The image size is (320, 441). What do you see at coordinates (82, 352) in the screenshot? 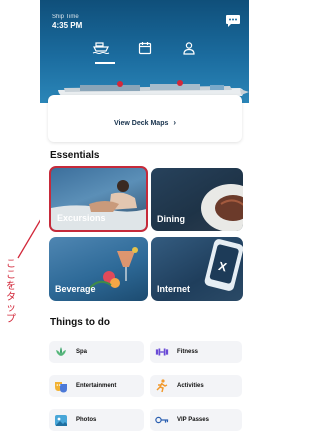
I see `spa-label: Spa` at bounding box center [82, 352].